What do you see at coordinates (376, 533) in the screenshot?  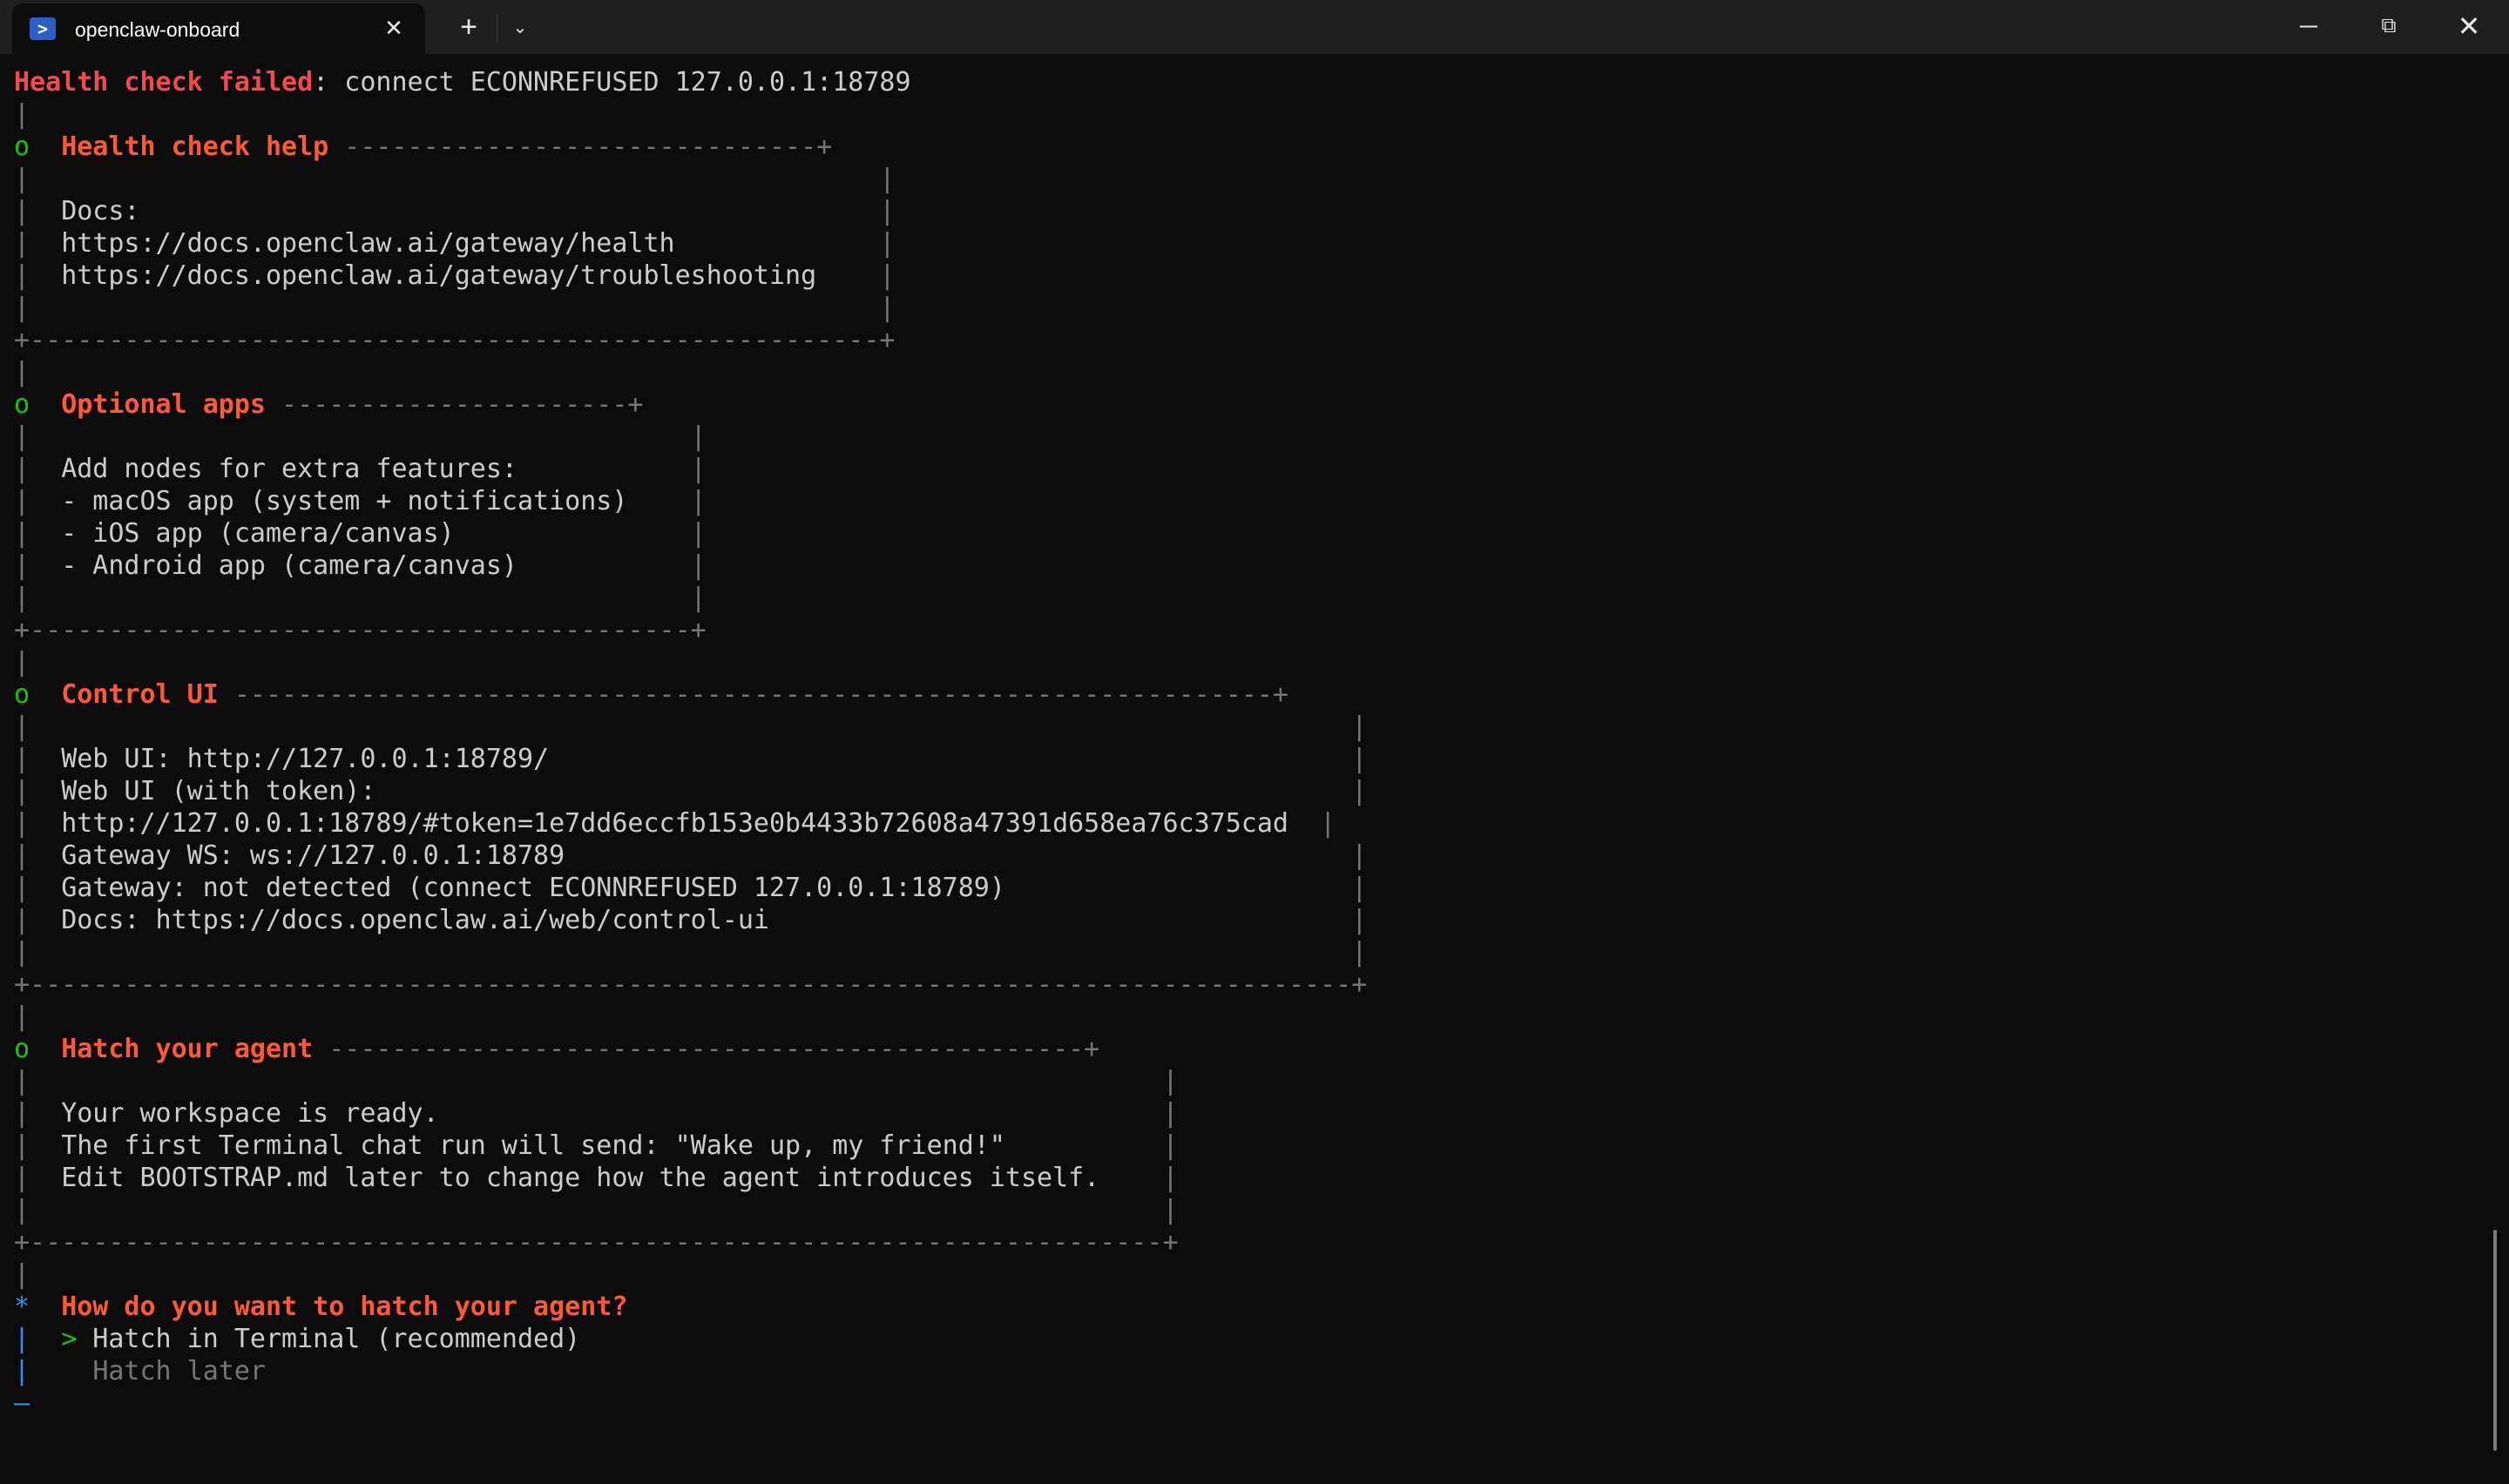 I see `terminal-text: - iOS app (camera/canvas)` at bounding box center [376, 533].